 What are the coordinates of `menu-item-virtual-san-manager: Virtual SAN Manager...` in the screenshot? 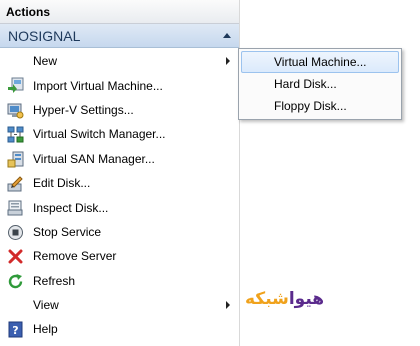 It's located at (119, 159).